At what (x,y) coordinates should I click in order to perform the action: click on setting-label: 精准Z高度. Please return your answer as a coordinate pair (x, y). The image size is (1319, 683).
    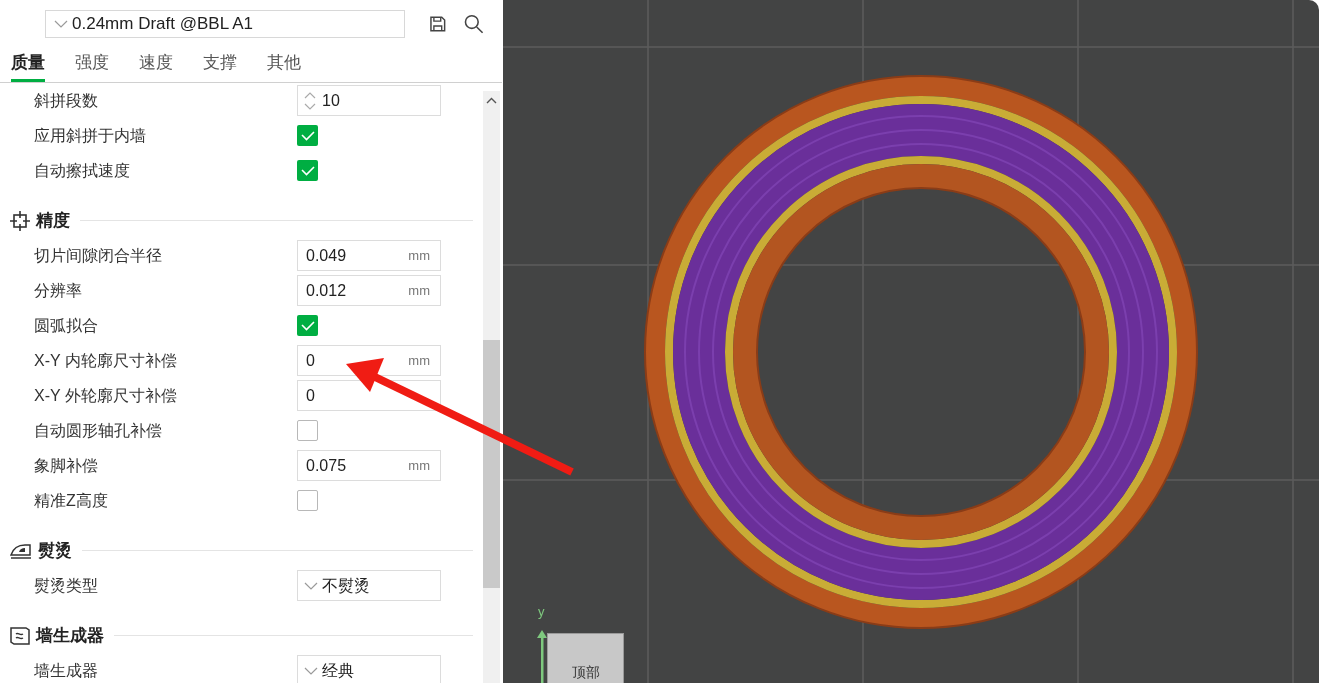
    Looking at the image, I should click on (71, 500).